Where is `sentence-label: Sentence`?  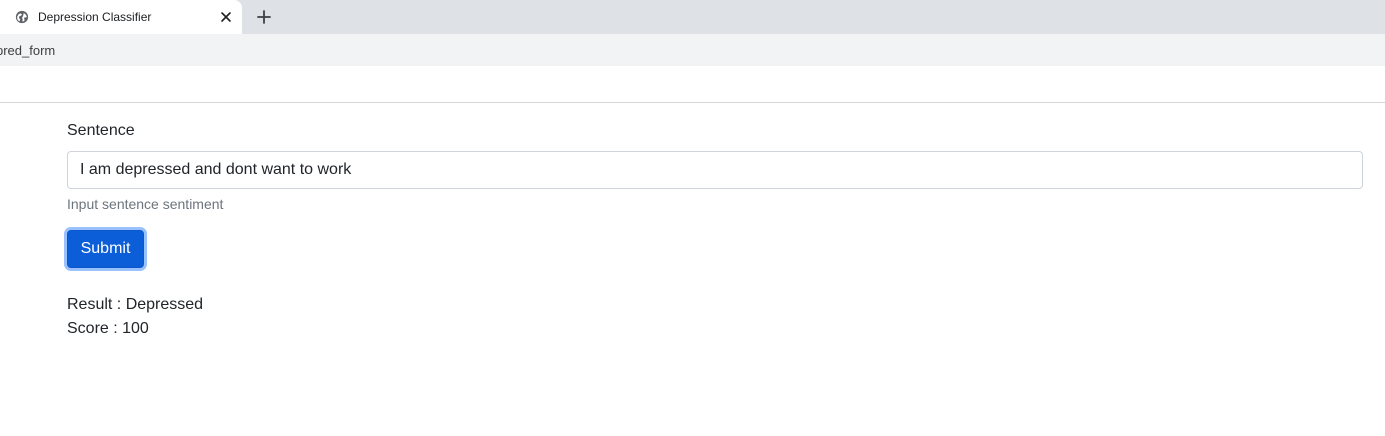
sentence-label: Sentence is located at coordinates (101, 130).